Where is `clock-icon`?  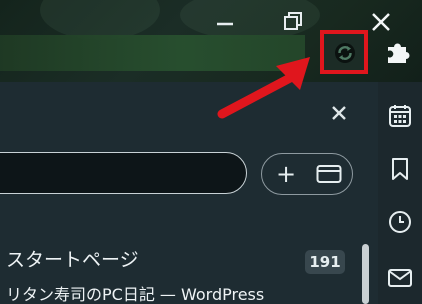
clock-icon is located at coordinates (400, 222).